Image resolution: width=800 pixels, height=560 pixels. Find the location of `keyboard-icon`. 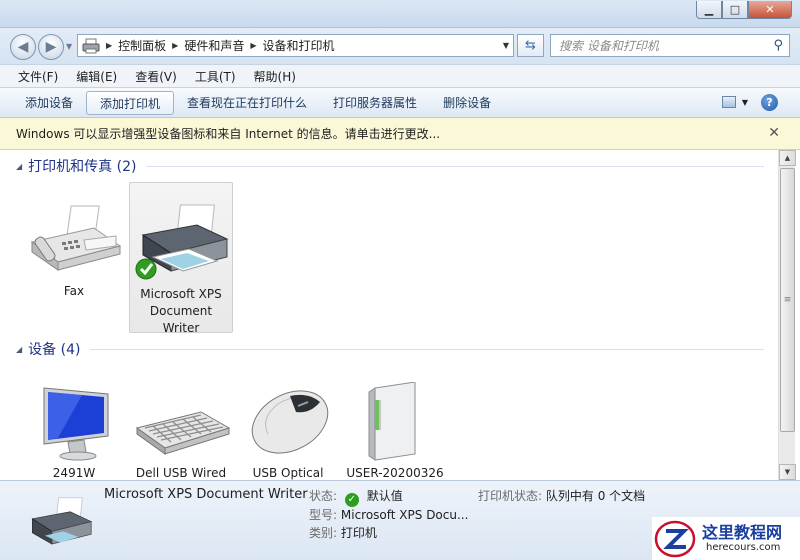

keyboard-icon is located at coordinates (183, 433).